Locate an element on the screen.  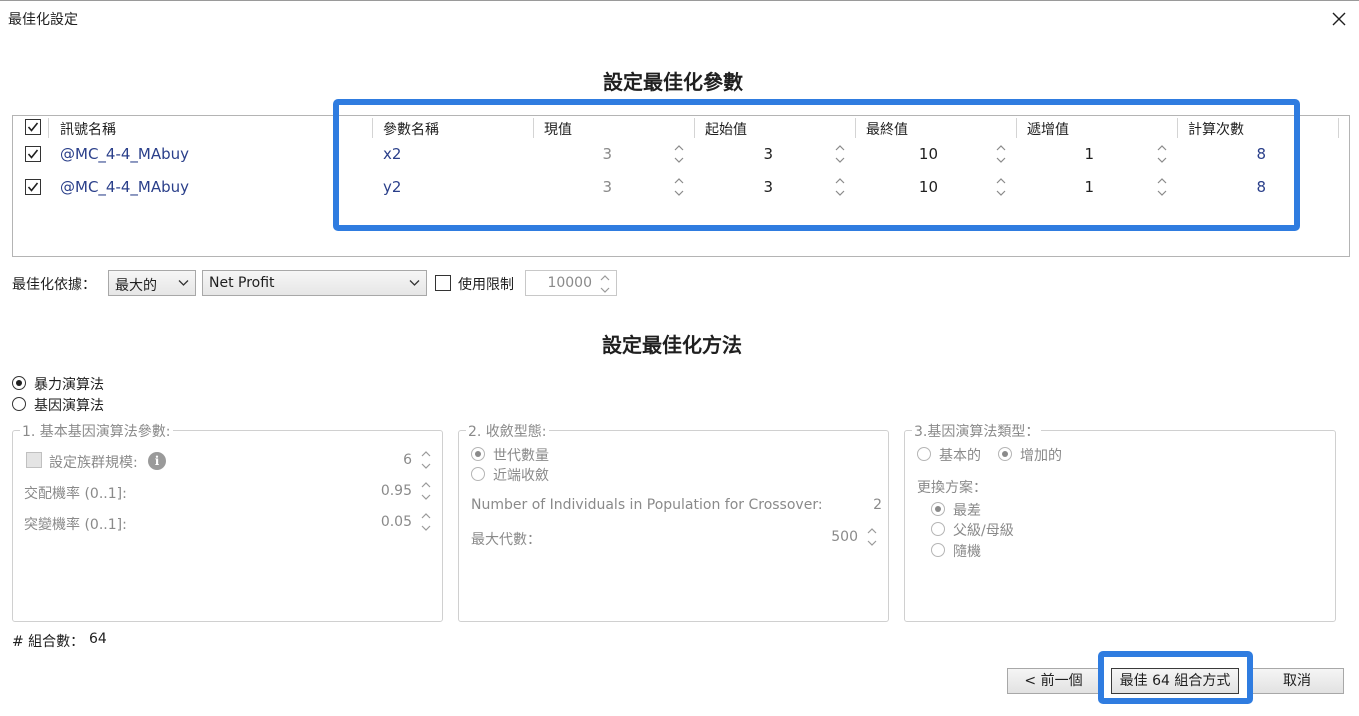
use-limit-label: 使用限制 is located at coordinates (486, 285).